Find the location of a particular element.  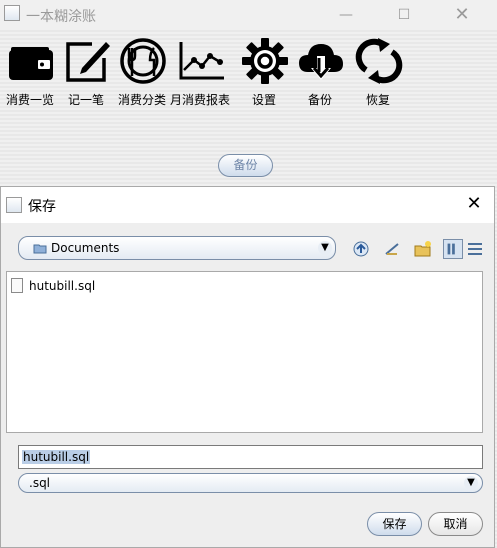

filetype-value: .sql is located at coordinates (40, 483).